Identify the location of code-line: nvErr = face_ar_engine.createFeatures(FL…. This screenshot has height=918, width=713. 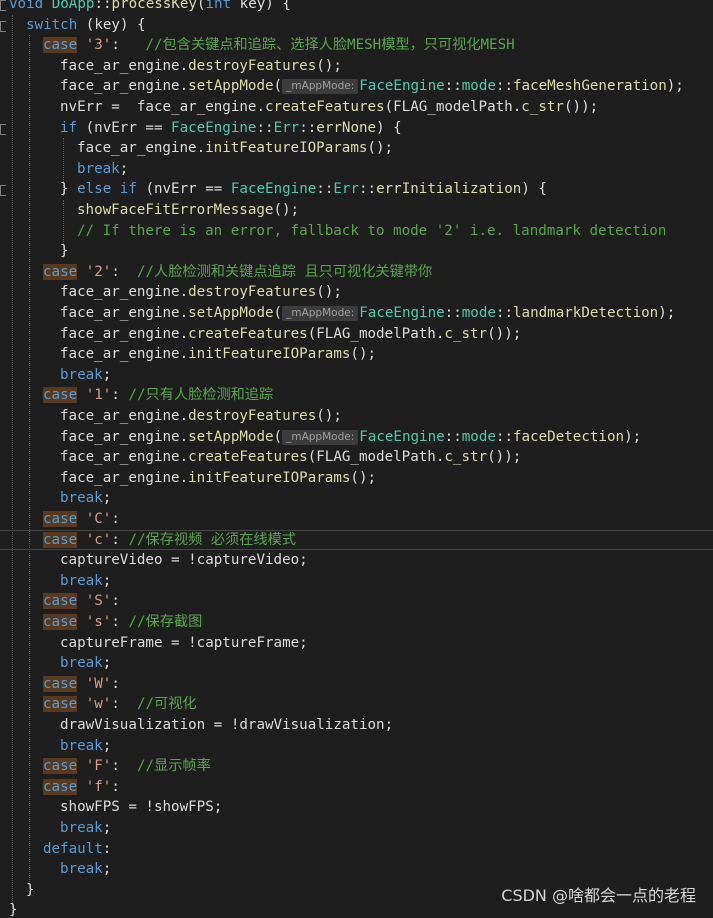
(356, 107).